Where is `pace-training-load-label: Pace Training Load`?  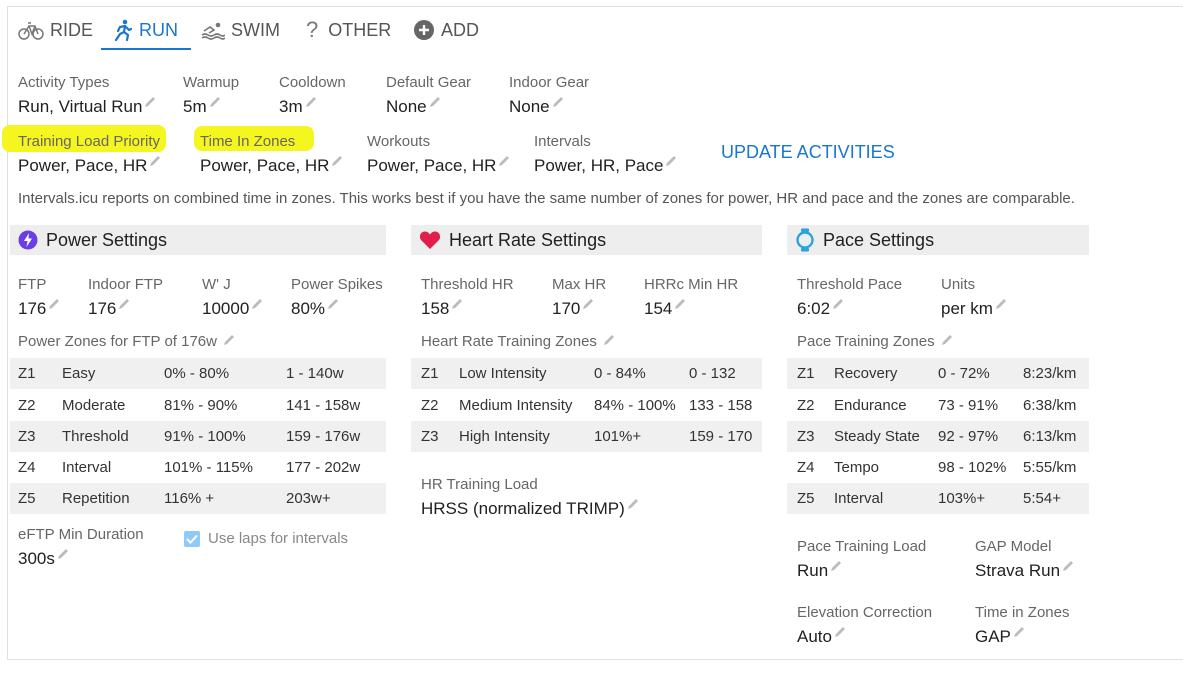 pace-training-load-label: Pace Training Load is located at coordinates (862, 546).